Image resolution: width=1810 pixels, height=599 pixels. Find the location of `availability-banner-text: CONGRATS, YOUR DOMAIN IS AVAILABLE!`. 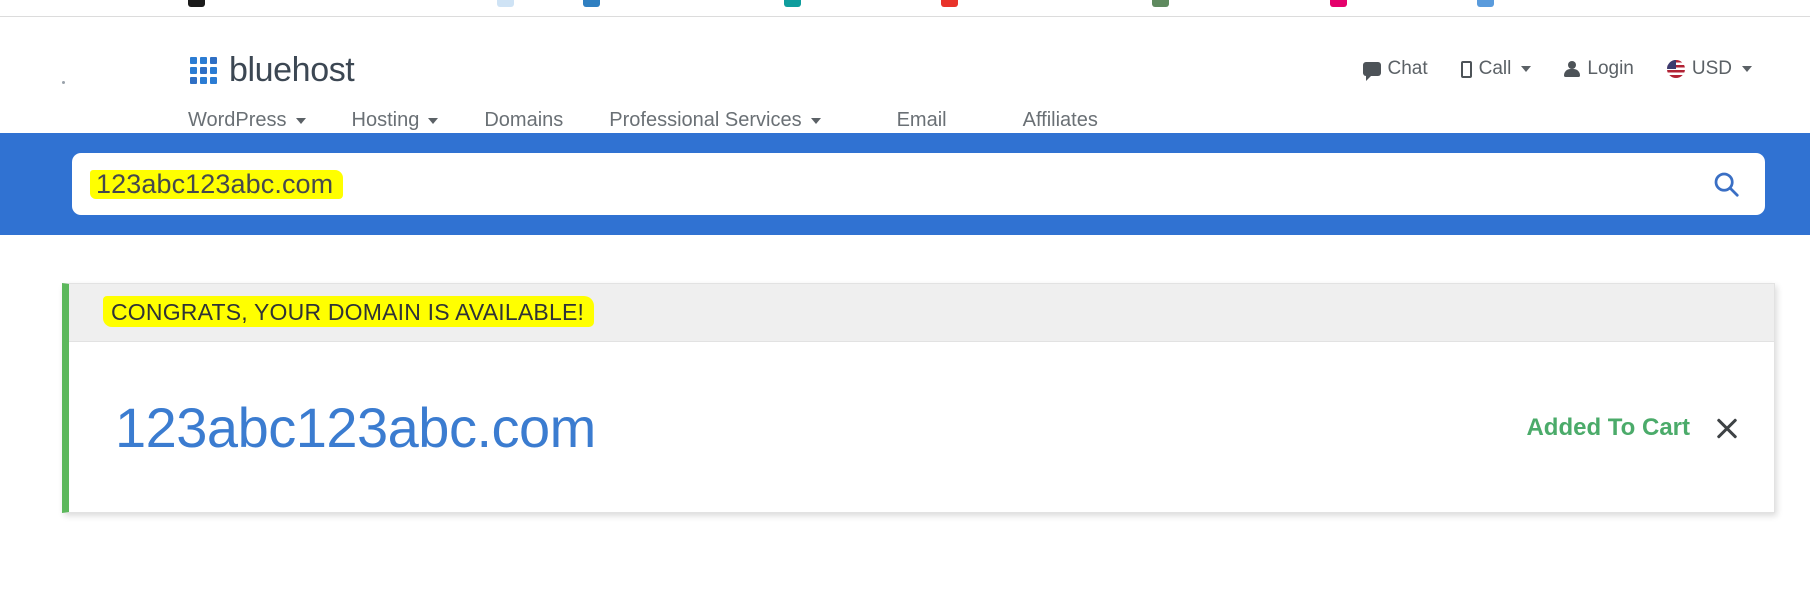

availability-banner-text: CONGRATS, YOUR DOMAIN IS AVAILABLE! is located at coordinates (348, 311).